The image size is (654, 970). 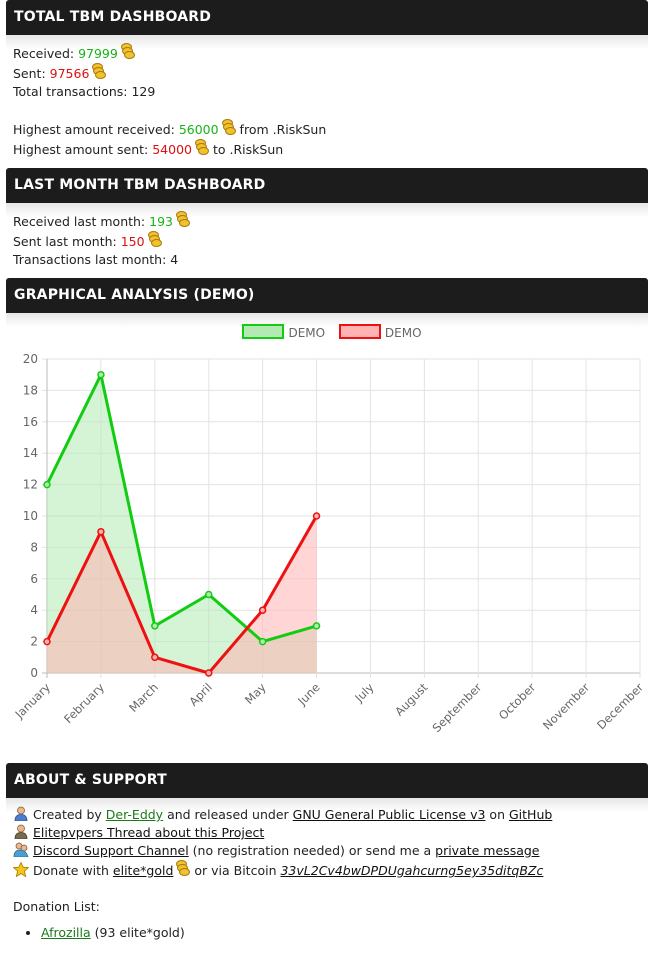 I want to click on donor-link: Afrozilla, so click(x=66, y=932).